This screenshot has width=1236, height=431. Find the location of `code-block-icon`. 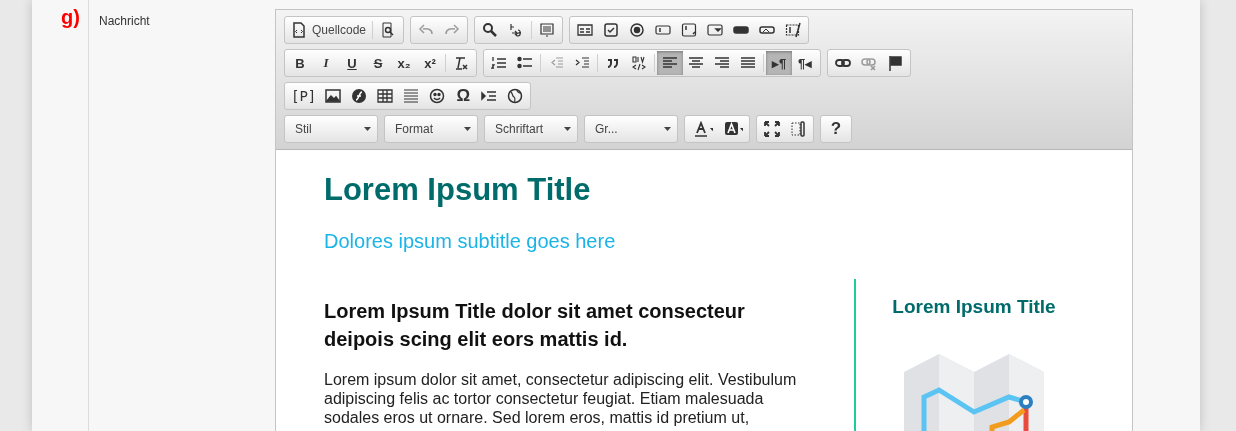

code-block-icon is located at coordinates (639, 63).